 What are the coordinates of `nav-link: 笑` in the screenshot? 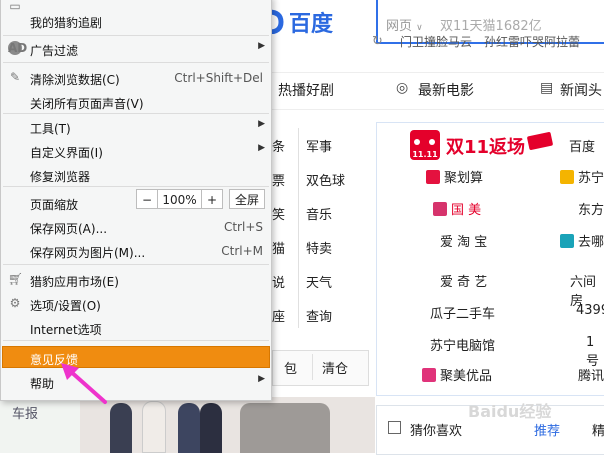 It's located at (278, 213).